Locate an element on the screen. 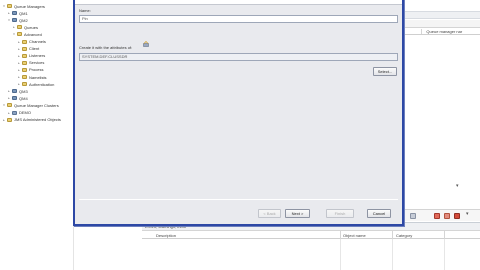 This screenshot has width=480, height=270. content-pane-toolbar is located at coordinates (442, 24).